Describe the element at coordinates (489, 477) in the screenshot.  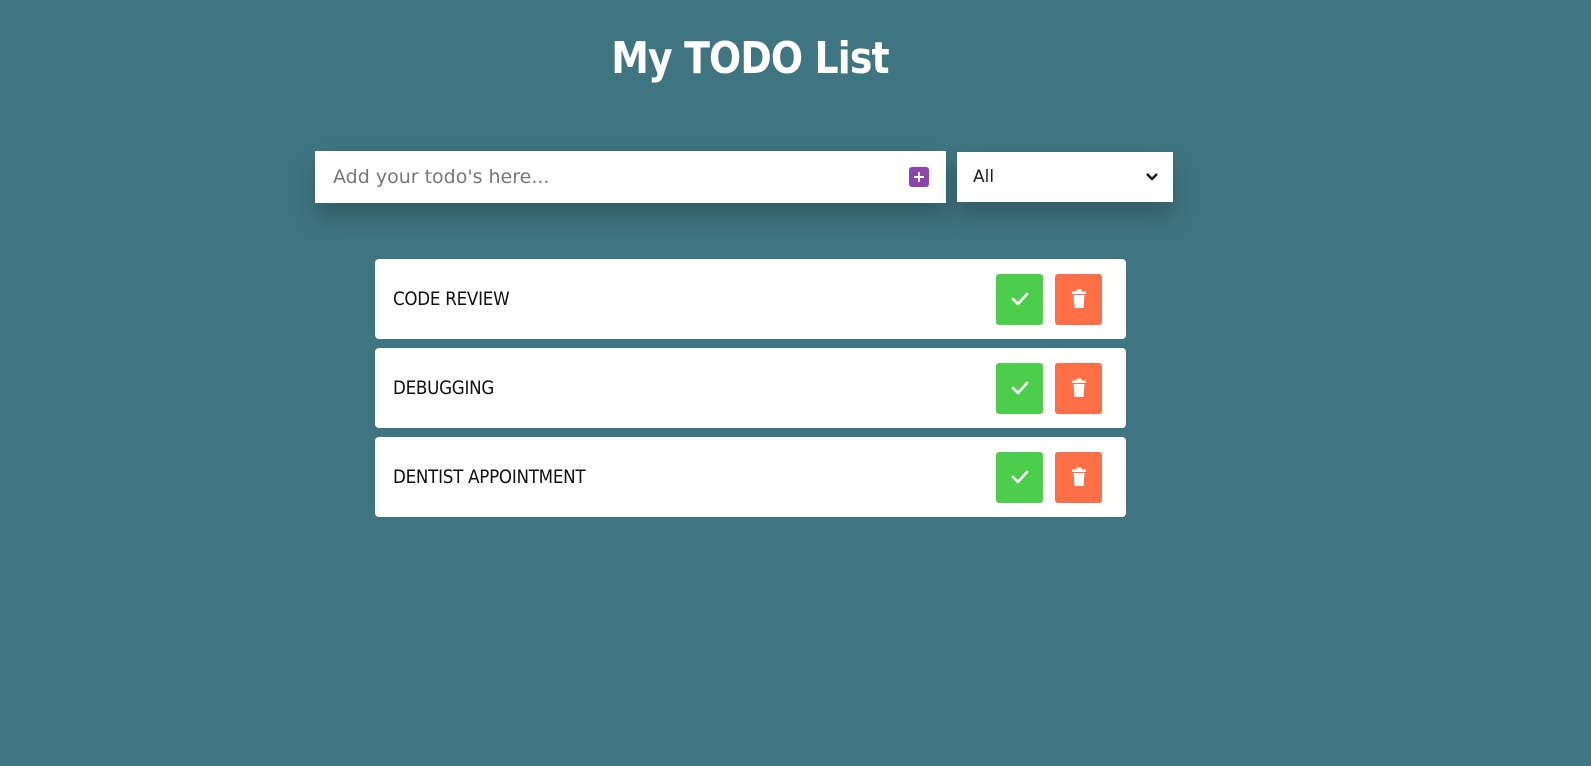
I see `todo-text: DENTIST APPOINTMENT` at that location.